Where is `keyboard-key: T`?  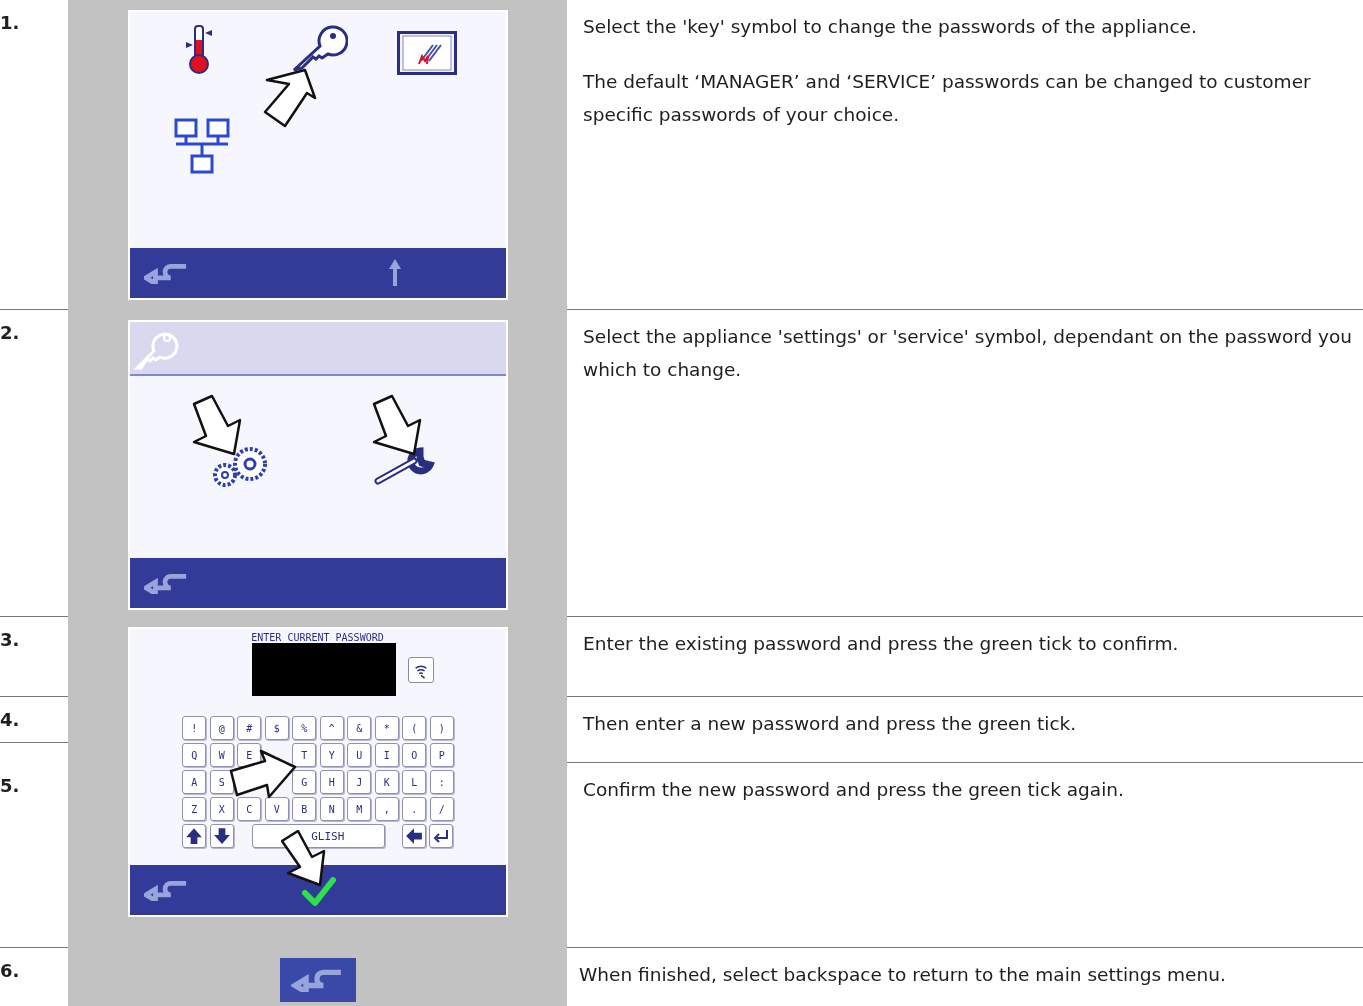
keyboard-key: T is located at coordinates (304, 755).